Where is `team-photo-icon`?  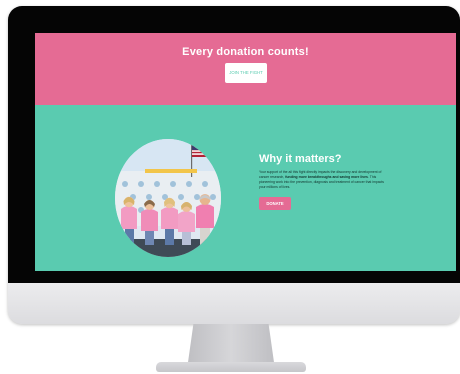
team-photo-icon is located at coordinates (168, 198).